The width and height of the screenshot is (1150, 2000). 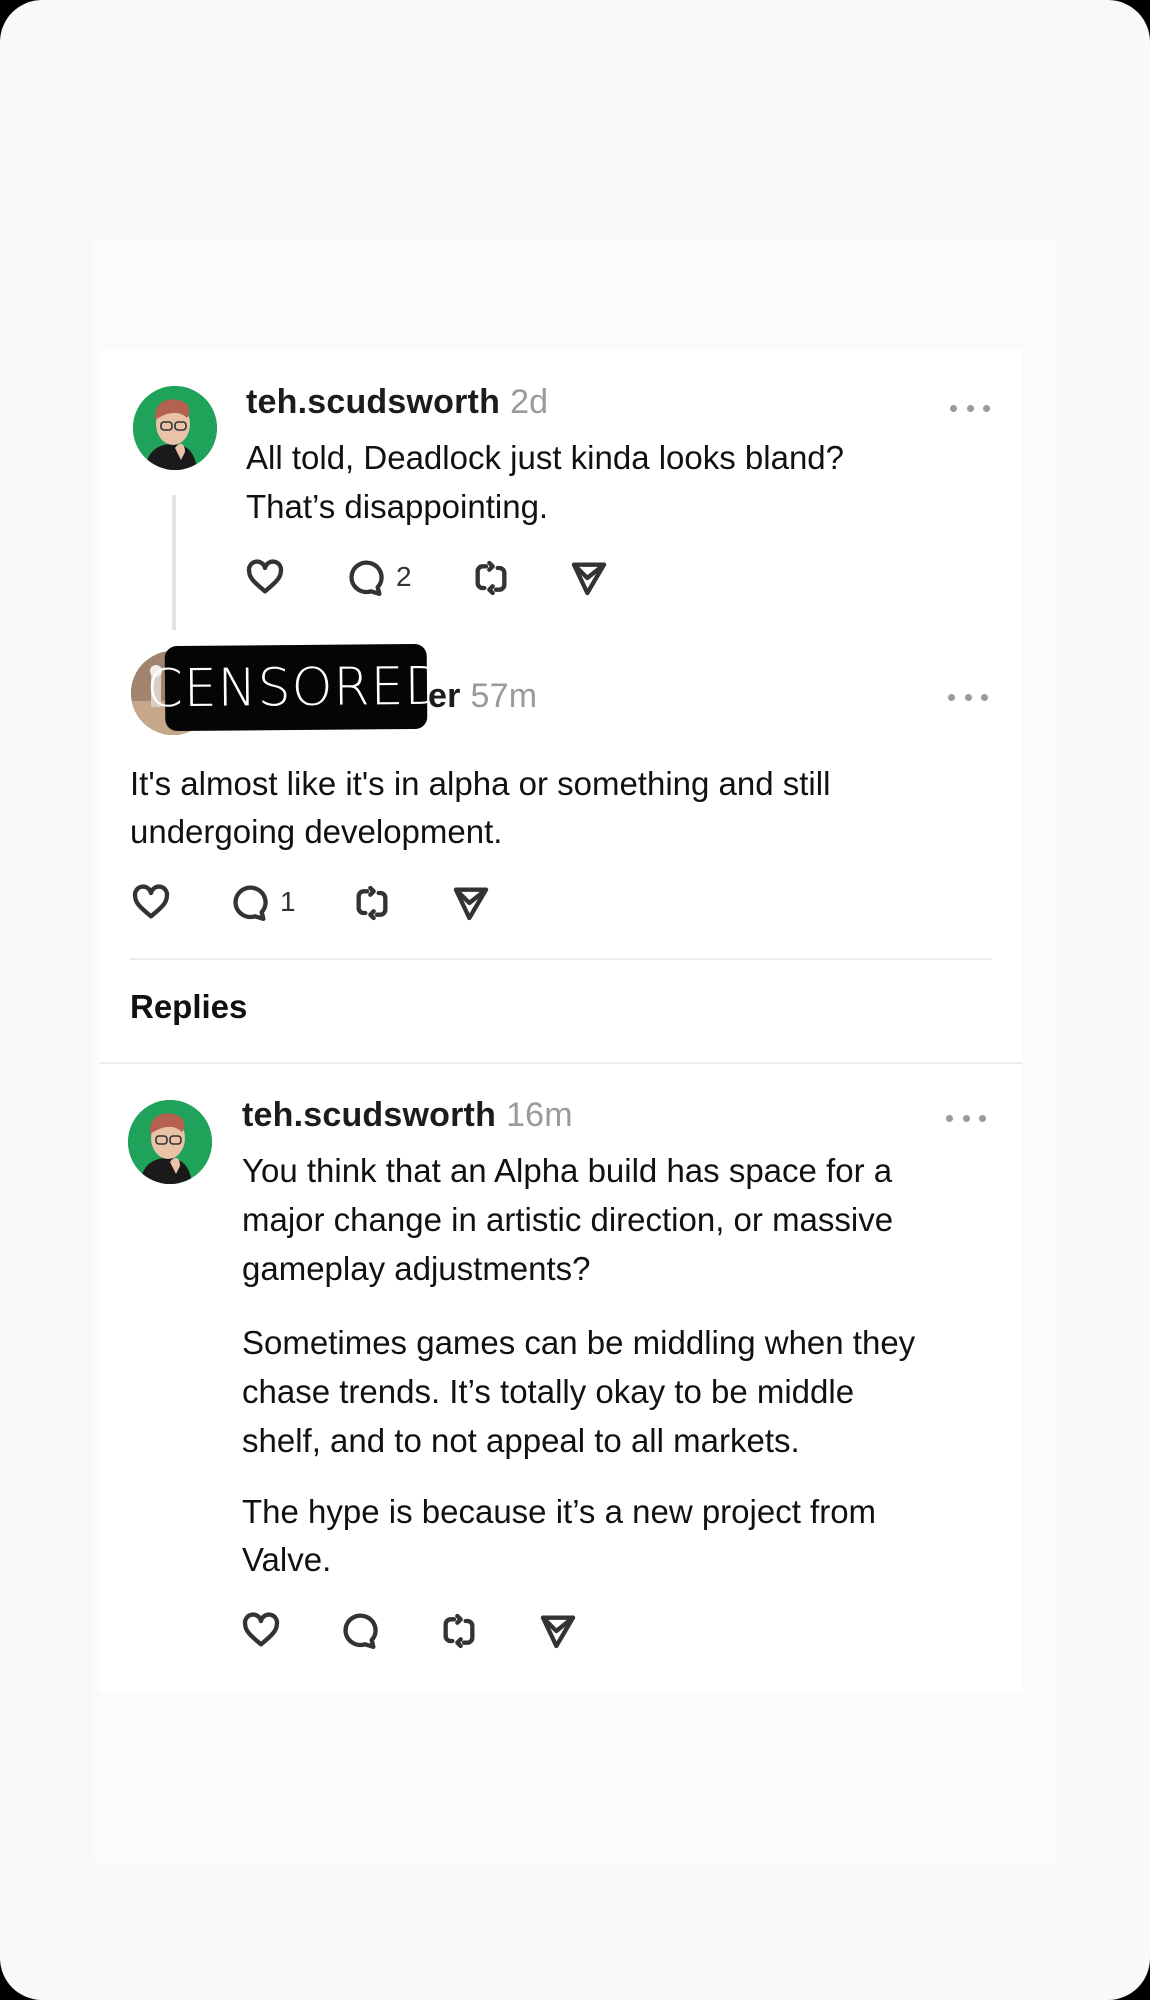 I want to click on post-time: 2d, so click(x=529, y=402).